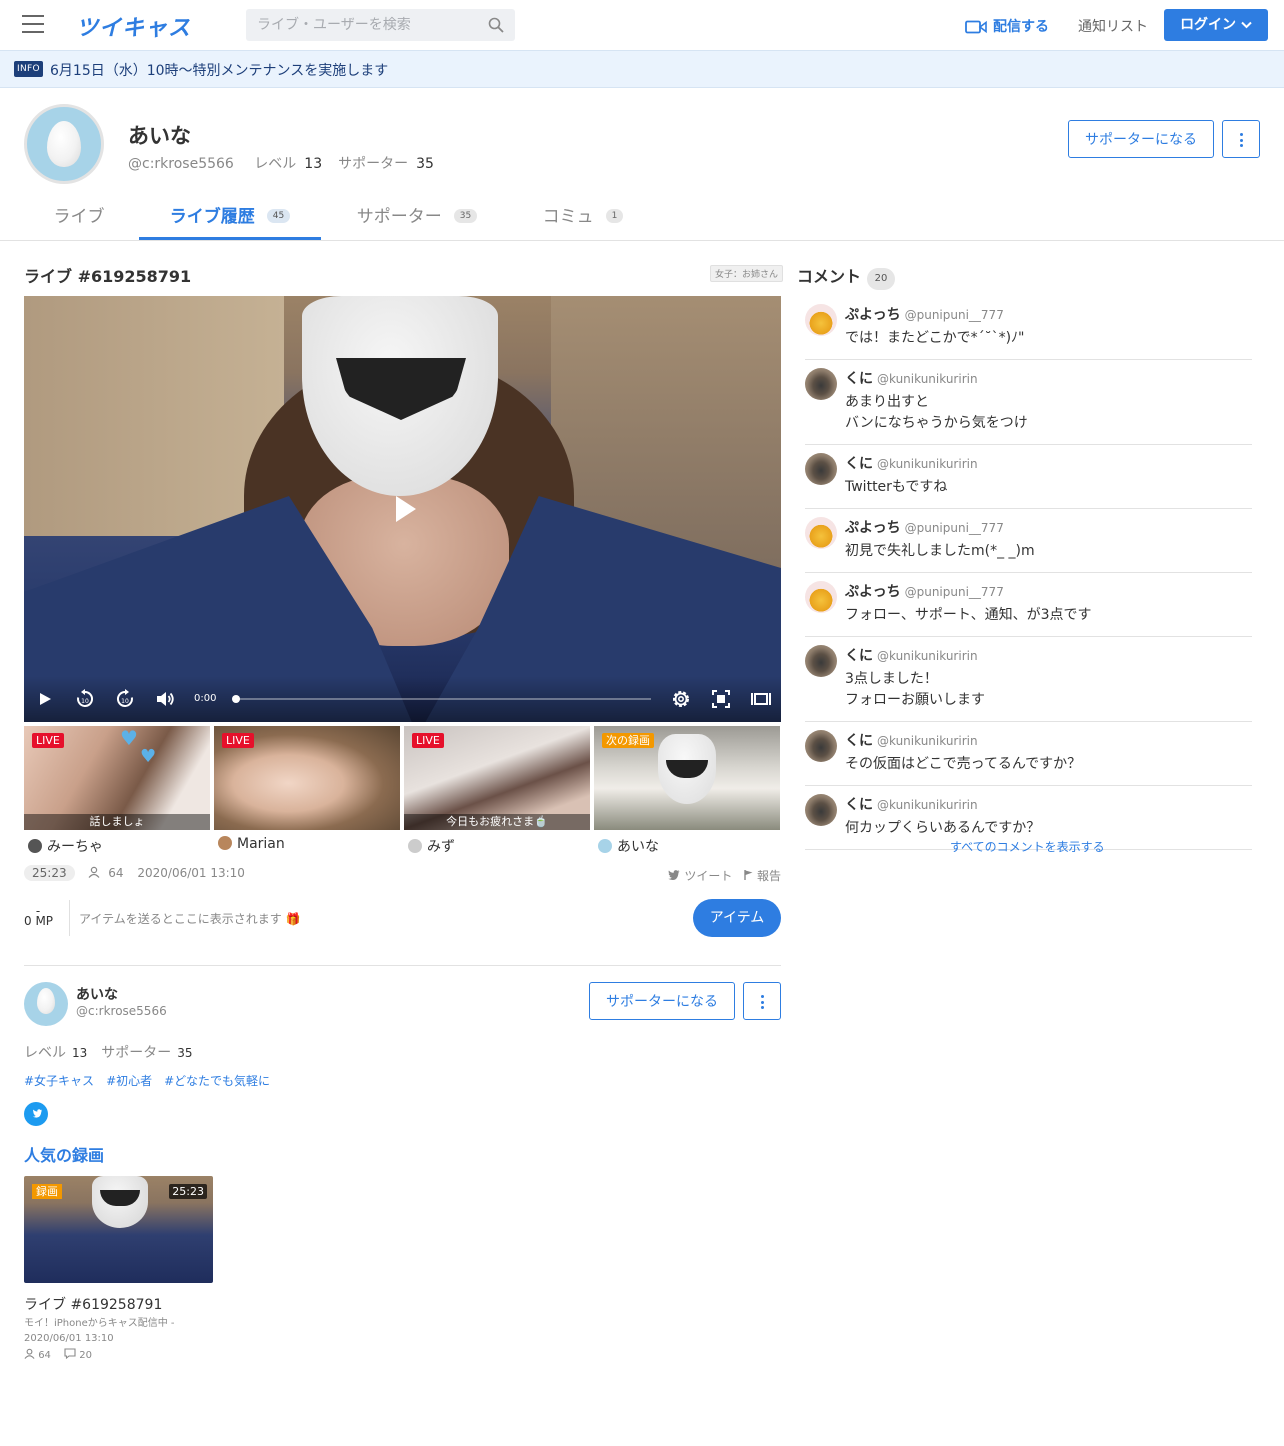  I want to click on share-actions: ツイート 報告, so click(724, 875).